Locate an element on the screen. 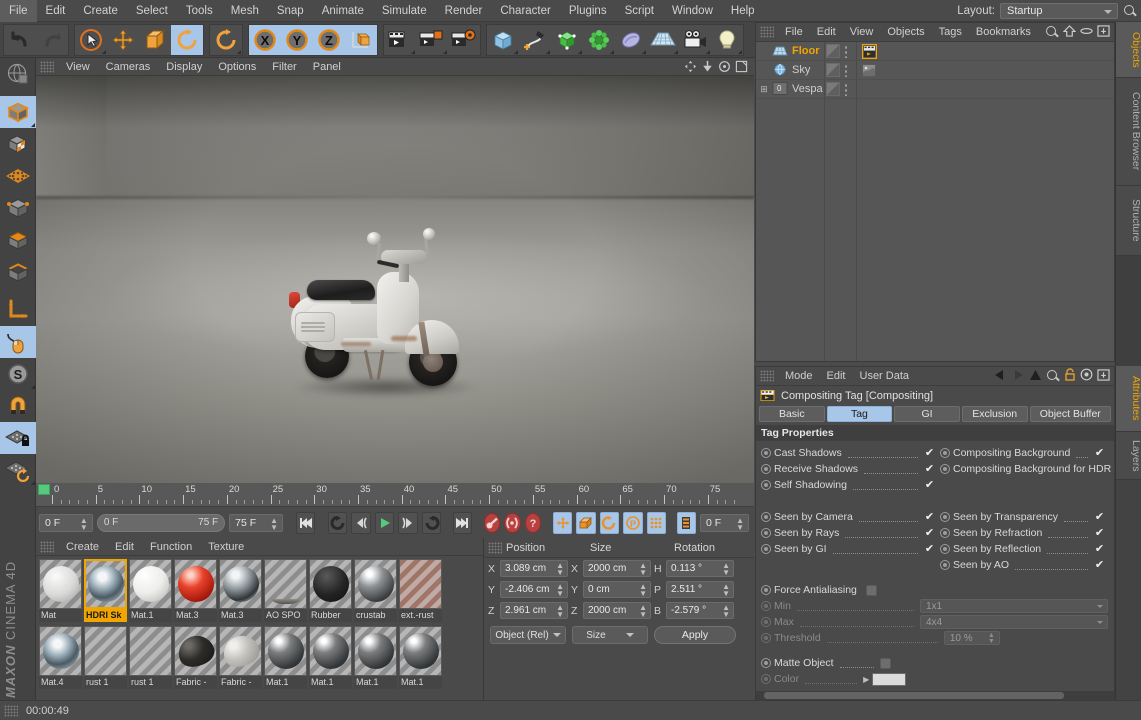 This screenshot has height=720, width=1141. target-icon is located at coordinates (1086, 376).